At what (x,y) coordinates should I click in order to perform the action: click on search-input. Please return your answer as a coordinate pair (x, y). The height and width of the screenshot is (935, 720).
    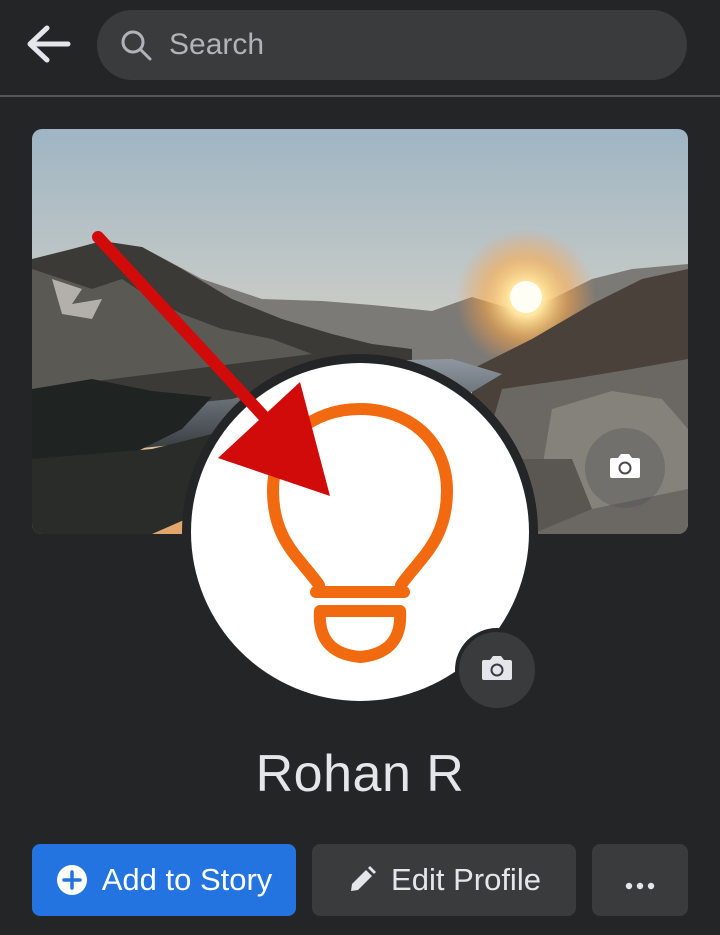
    Looking at the image, I should click on (409, 45).